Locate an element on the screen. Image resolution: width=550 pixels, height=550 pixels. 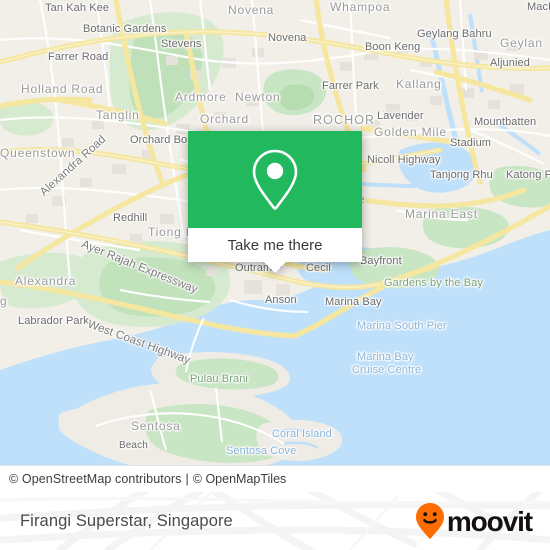
place-popup-card: Take me there is located at coordinates (275, 202).